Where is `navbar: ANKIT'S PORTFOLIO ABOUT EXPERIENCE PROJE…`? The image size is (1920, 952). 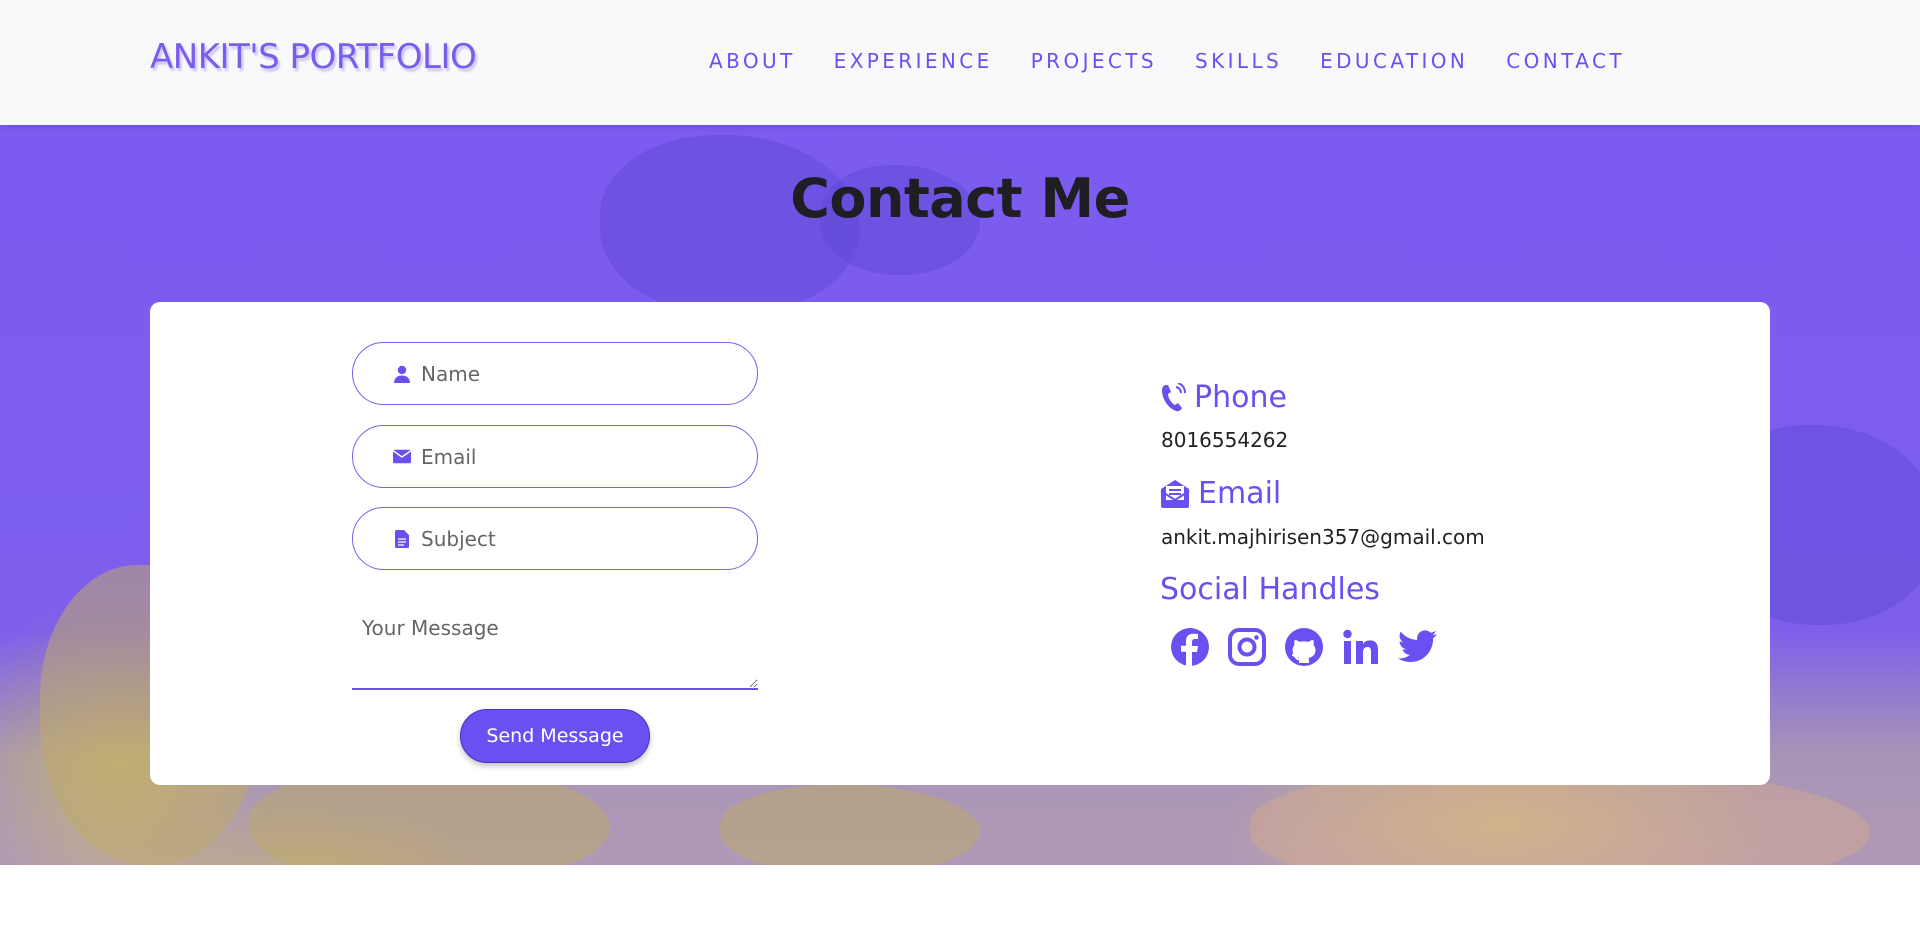
navbar: ANKIT'S PORTFOLIO ABOUT EXPERIENCE PROJE… is located at coordinates (960, 62).